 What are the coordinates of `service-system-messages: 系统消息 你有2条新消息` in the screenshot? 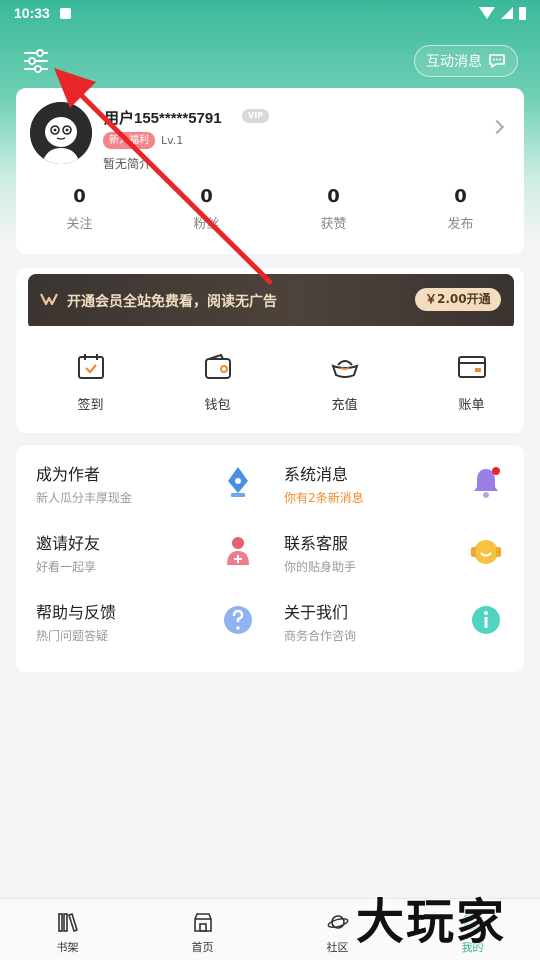 It's located at (384, 475).